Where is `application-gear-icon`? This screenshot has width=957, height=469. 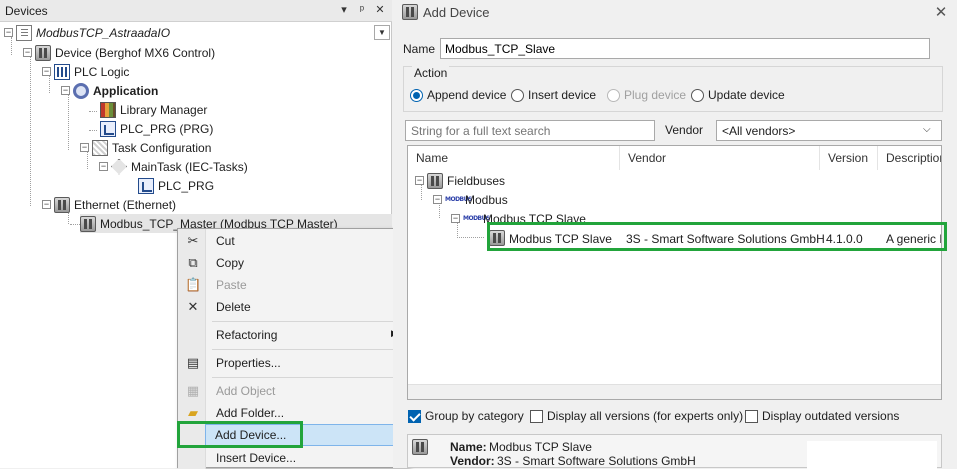 application-gear-icon is located at coordinates (81, 90).